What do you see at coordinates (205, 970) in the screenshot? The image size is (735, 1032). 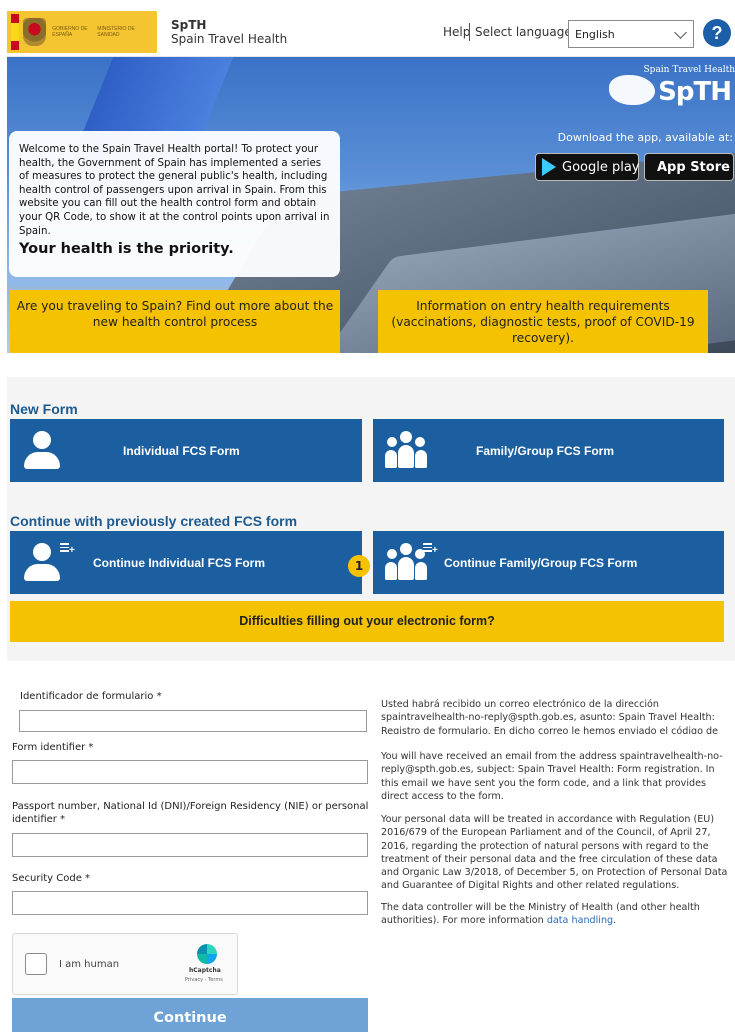 I see `captcha-brand: hCaptcha` at bounding box center [205, 970].